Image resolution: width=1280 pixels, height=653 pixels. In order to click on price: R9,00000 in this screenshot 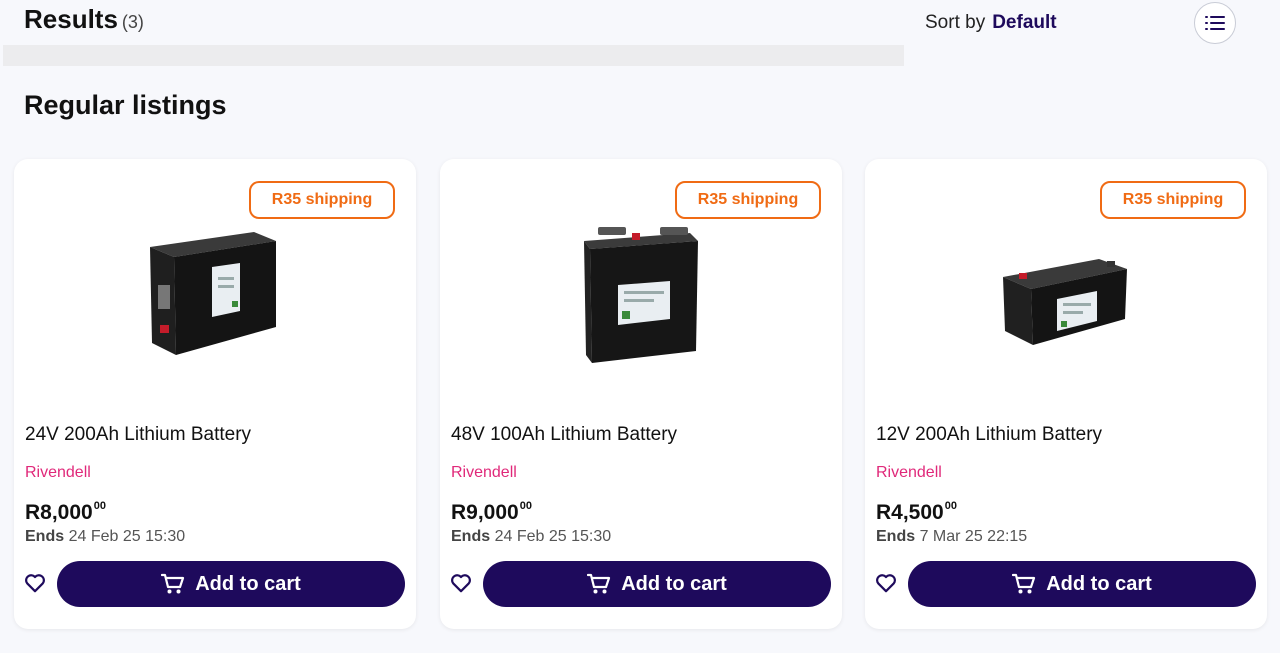, I will do `click(491, 512)`.